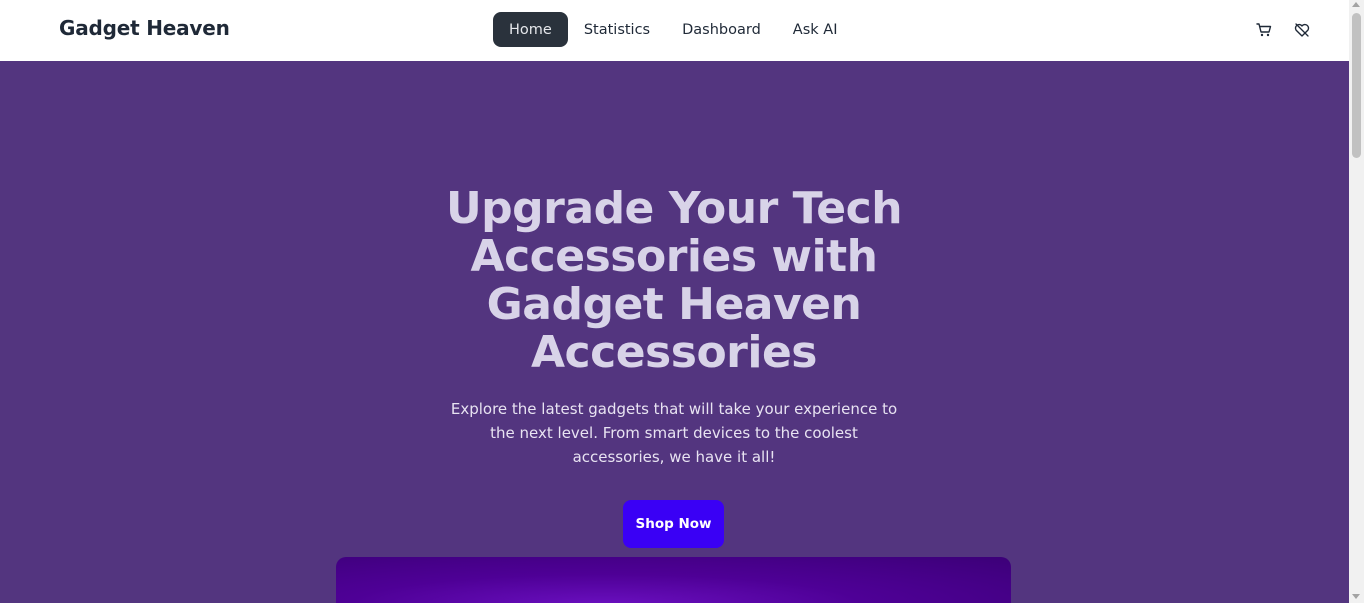  I want to click on hero-banner, so click(673, 580).